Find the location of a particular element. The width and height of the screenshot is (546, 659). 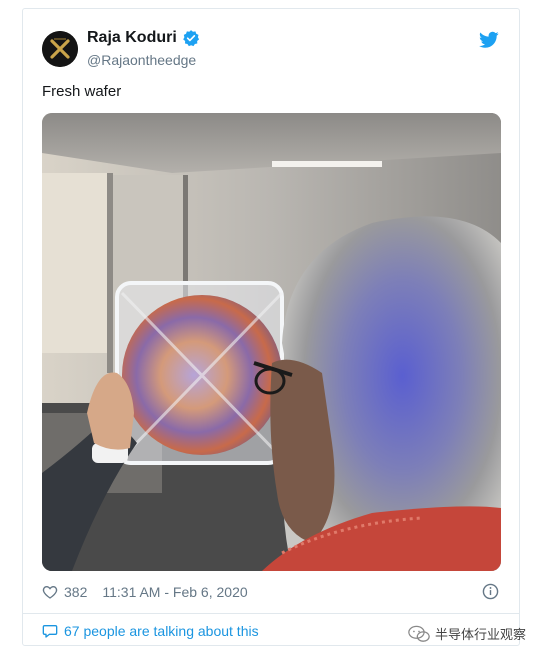

avatar is located at coordinates (60, 49).